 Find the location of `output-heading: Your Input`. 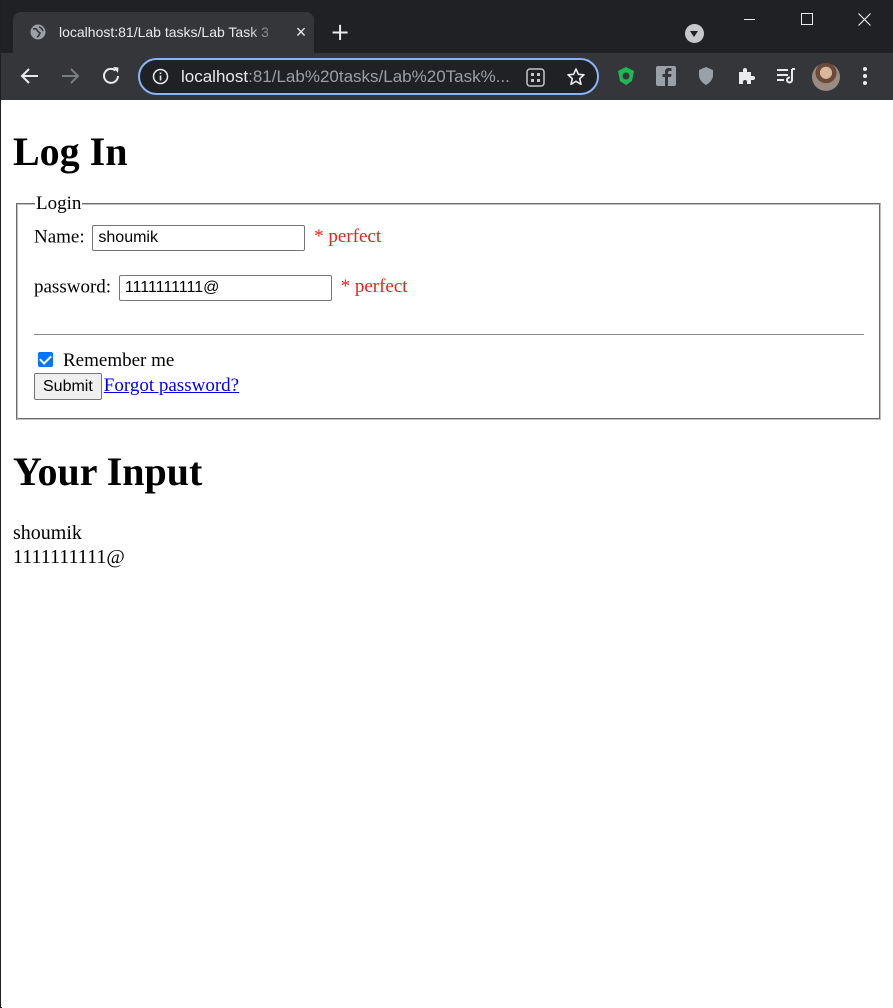

output-heading: Your Input is located at coordinates (108, 471).